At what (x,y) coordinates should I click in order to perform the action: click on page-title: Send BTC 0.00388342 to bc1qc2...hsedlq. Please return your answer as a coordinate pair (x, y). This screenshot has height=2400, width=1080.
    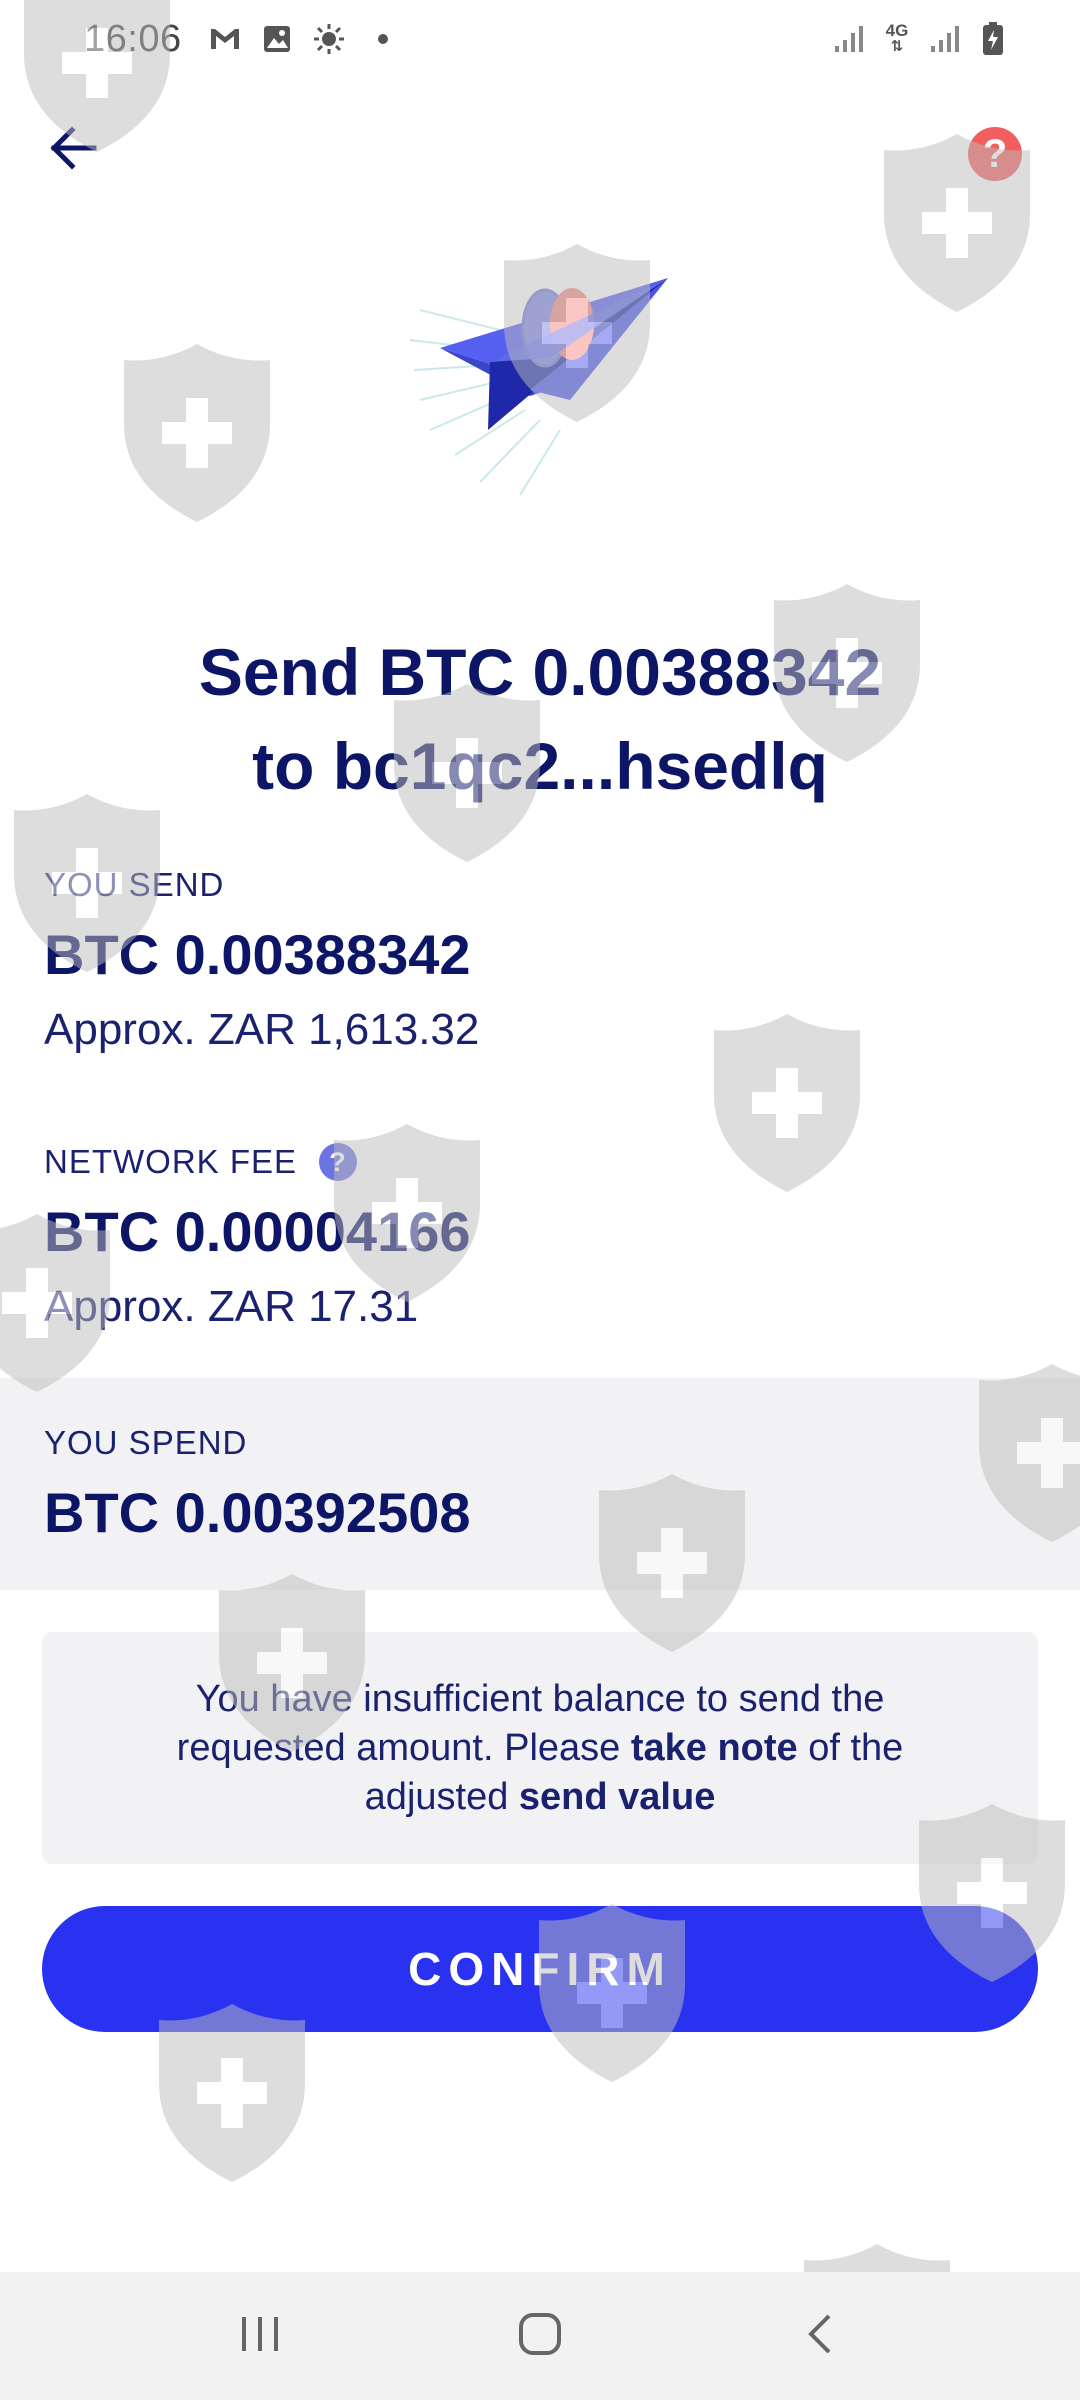
    Looking at the image, I should click on (540, 719).